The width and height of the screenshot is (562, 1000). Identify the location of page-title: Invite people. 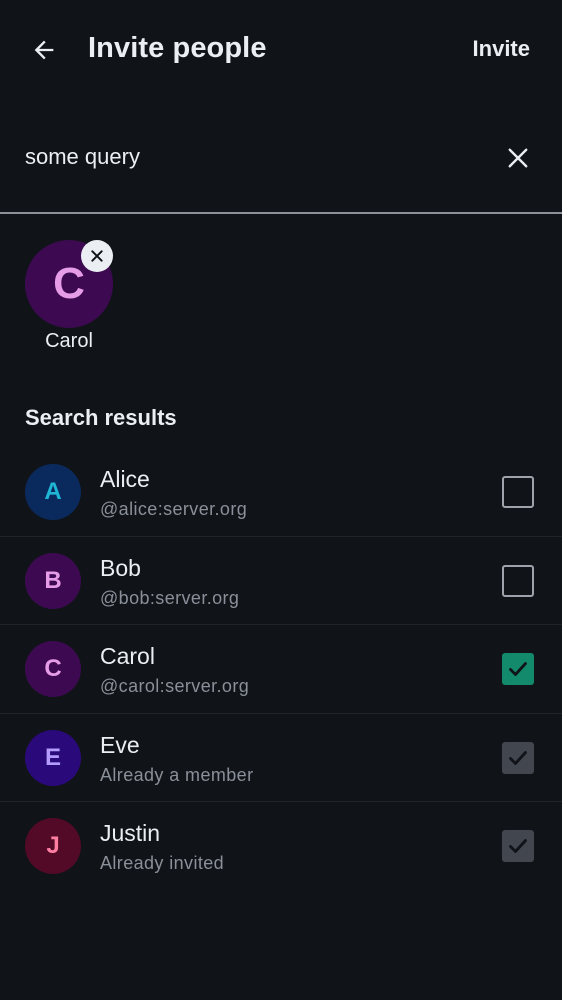
(177, 48).